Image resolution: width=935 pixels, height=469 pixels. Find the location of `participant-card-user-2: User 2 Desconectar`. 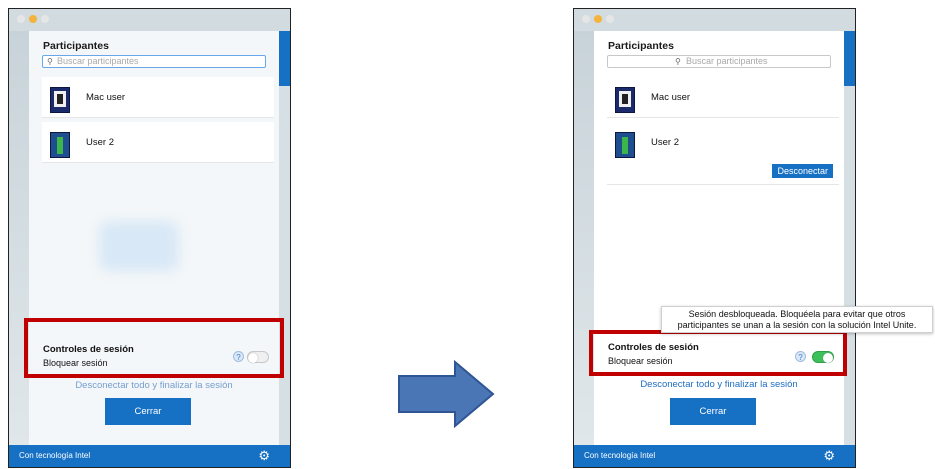

participant-card-user-2: User 2 Desconectar is located at coordinates (723, 153).